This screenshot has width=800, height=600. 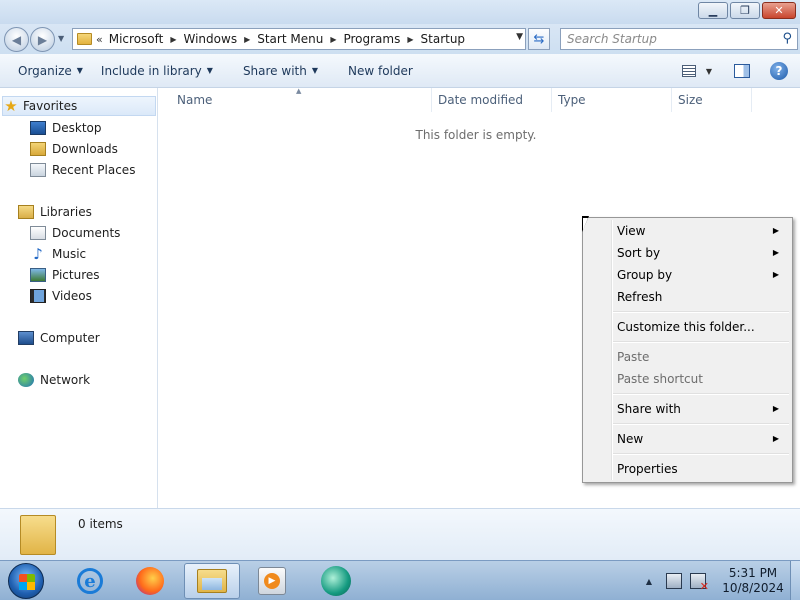 I want to click on nav-computer: Computer, so click(x=59, y=338).